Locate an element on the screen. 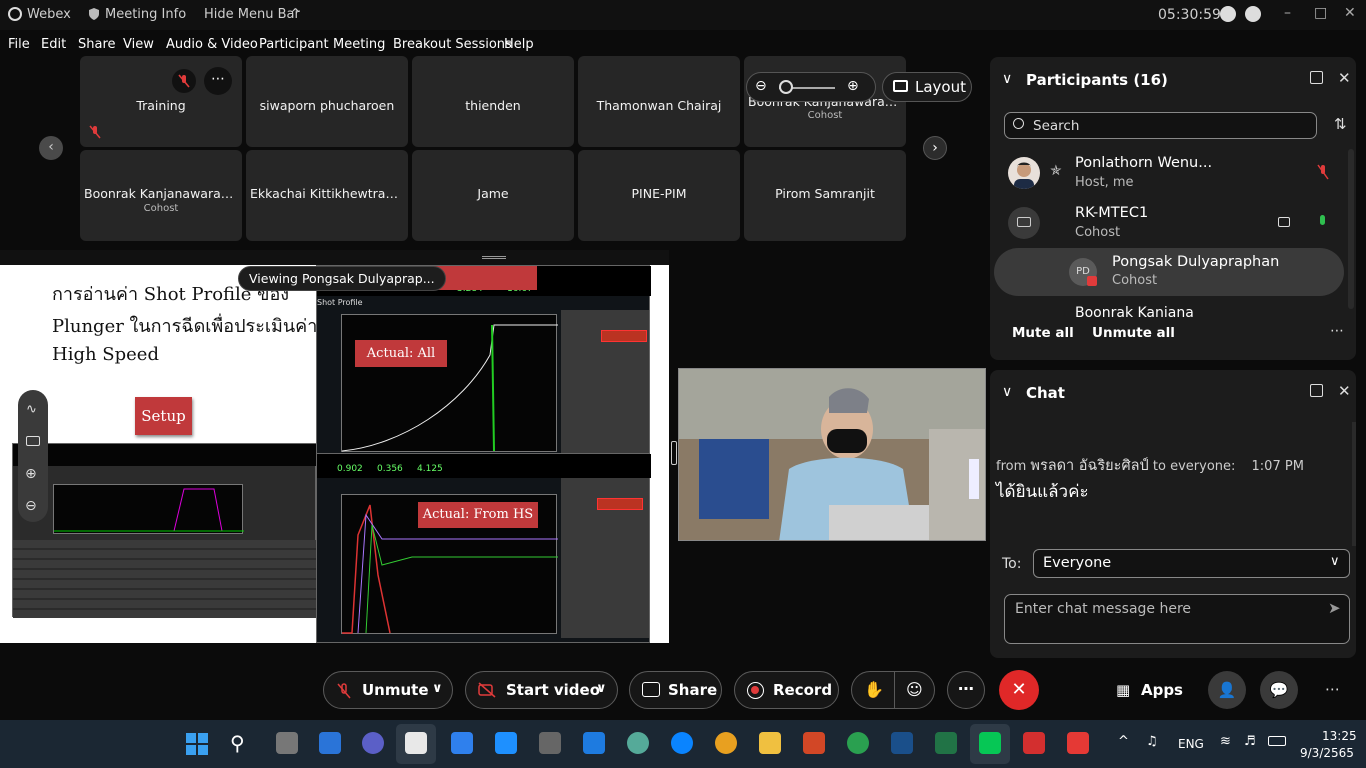 Image resolution: width=1366 pixels, height=768 pixels. menu-meeting: Meeting is located at coordinates (359, 44).